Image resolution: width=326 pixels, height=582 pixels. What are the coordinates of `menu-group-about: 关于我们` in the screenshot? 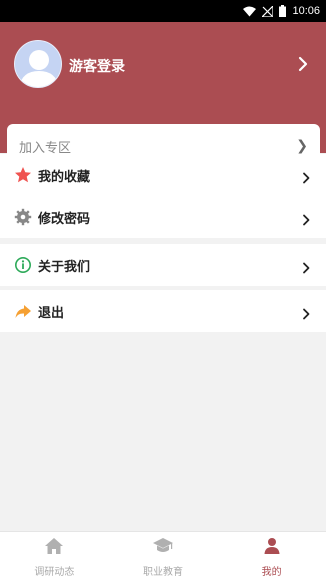 It's located at (163, 265).